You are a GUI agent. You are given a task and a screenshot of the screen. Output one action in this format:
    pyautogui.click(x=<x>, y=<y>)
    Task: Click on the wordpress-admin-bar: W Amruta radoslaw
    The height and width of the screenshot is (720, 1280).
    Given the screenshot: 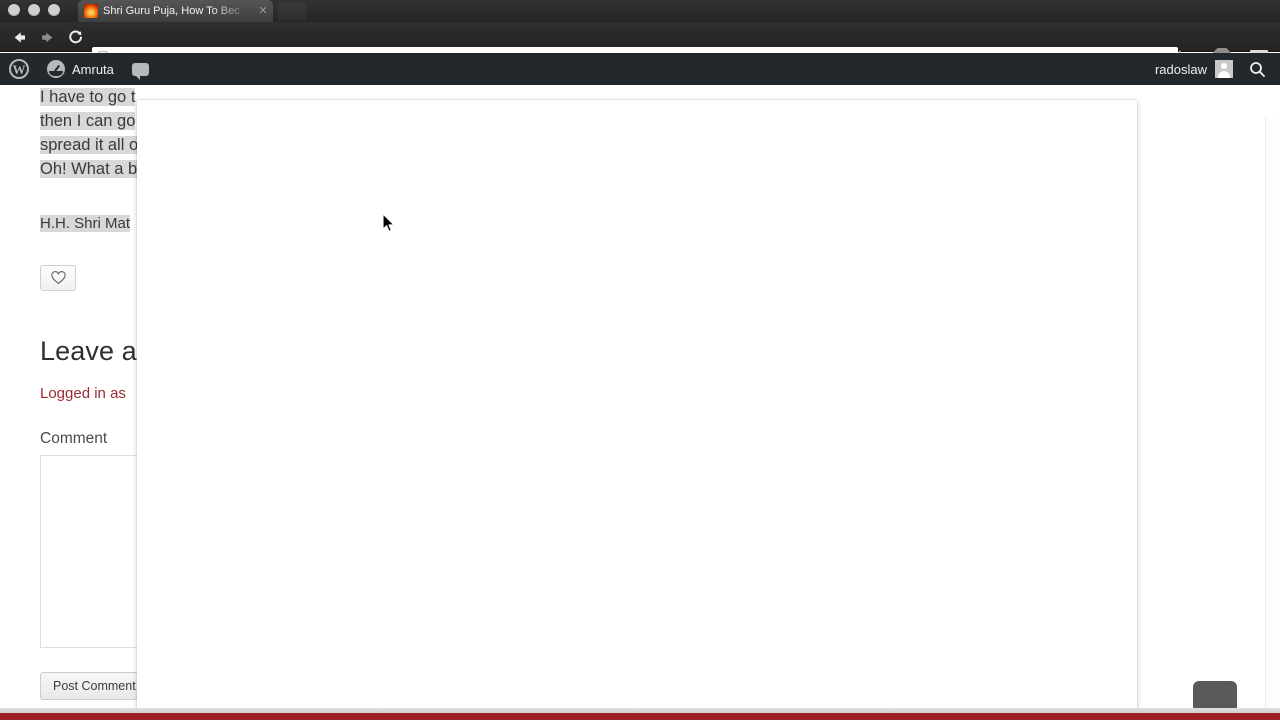 What is the action you would take?
    pyautogui.click(x=640, y=69)
    